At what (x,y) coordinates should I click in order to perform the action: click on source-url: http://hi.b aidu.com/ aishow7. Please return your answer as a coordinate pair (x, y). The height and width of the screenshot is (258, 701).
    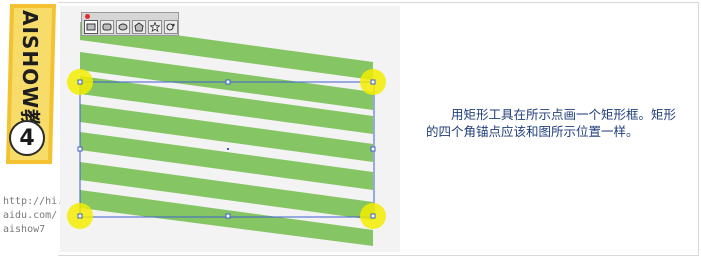
    Looking at the image, I should click on (36, 215).